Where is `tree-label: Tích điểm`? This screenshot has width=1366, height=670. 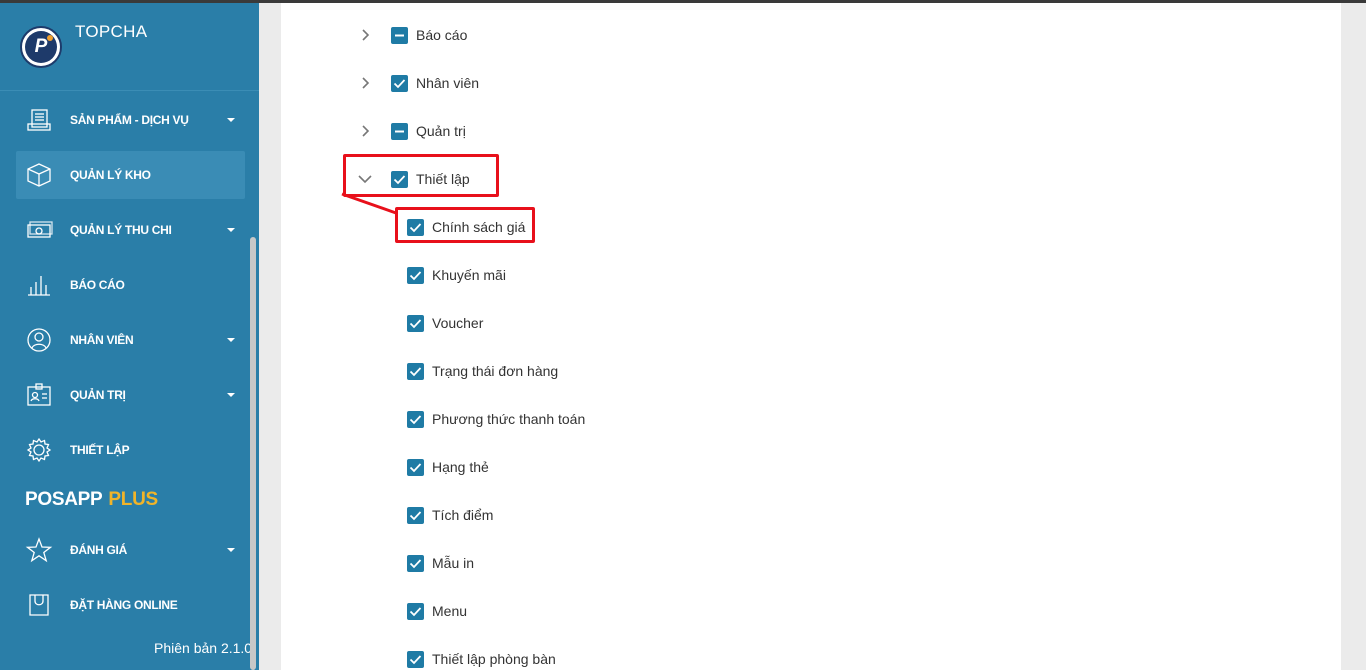
tree-label: Tích điểm is located at coordinates (463, 515).